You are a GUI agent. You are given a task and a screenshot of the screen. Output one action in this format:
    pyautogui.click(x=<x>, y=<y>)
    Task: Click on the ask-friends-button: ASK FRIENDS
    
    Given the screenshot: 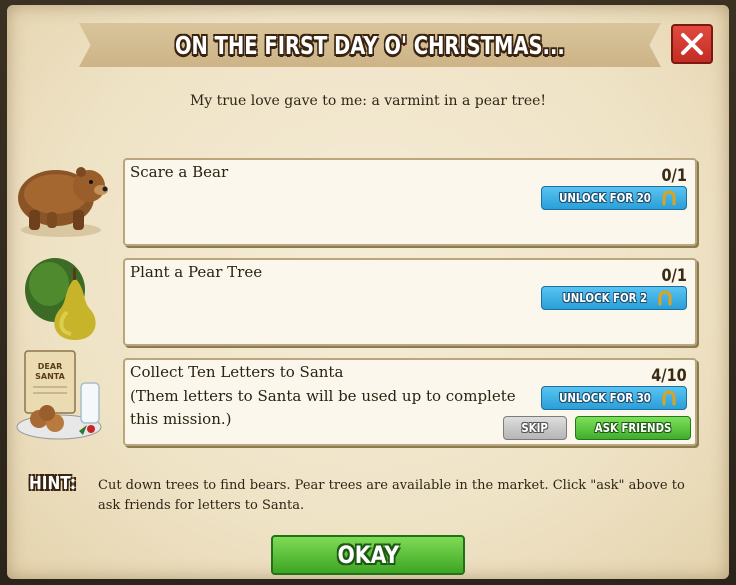 What is the action you would take?
    pyautogui.click(x=633, y=428)
    